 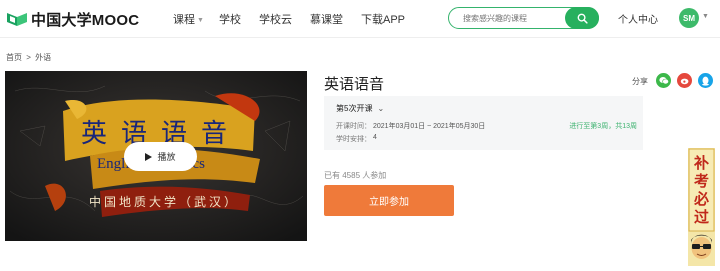 I want to click on top-header: 中国大学MOOC 课程▼ 学校 学校云 慕课堂 下载APP 个人中心 SM ▼, so click(x=360, y=19).